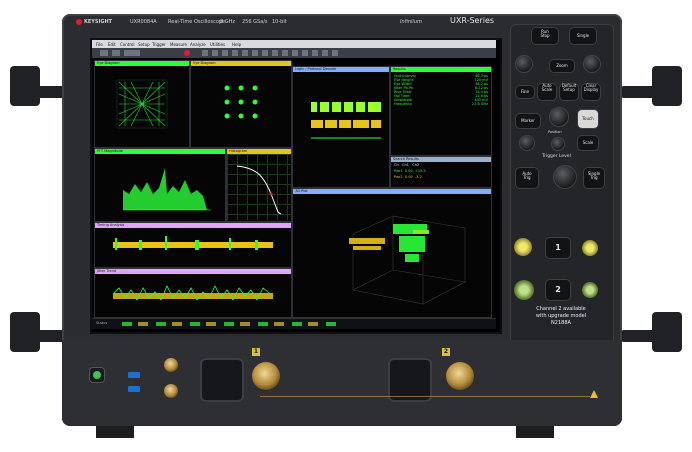 Image resolution: width=692 pixels, height=452 pixels. Describe the element at coordinates (472, 20) in the screenshot. I see `series-label: UXR-Series` at that location.